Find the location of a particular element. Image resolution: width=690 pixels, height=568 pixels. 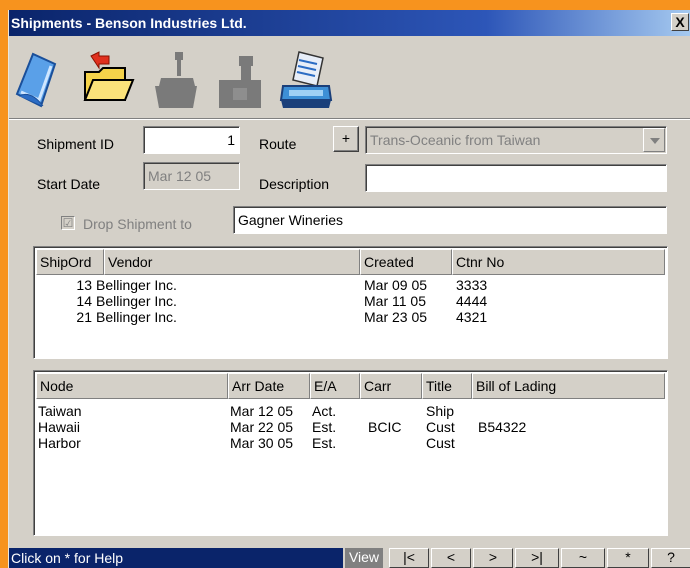

weigh-button is located at coordinates (174, 81).